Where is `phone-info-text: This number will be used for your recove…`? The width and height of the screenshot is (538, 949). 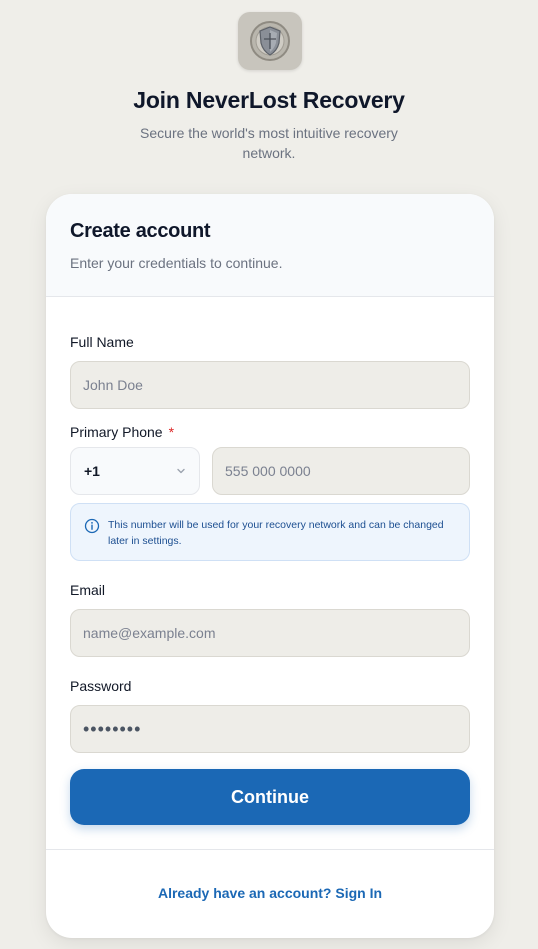
phone-info-text: This number will be used for your recove… is located at coordinates (276, 533).